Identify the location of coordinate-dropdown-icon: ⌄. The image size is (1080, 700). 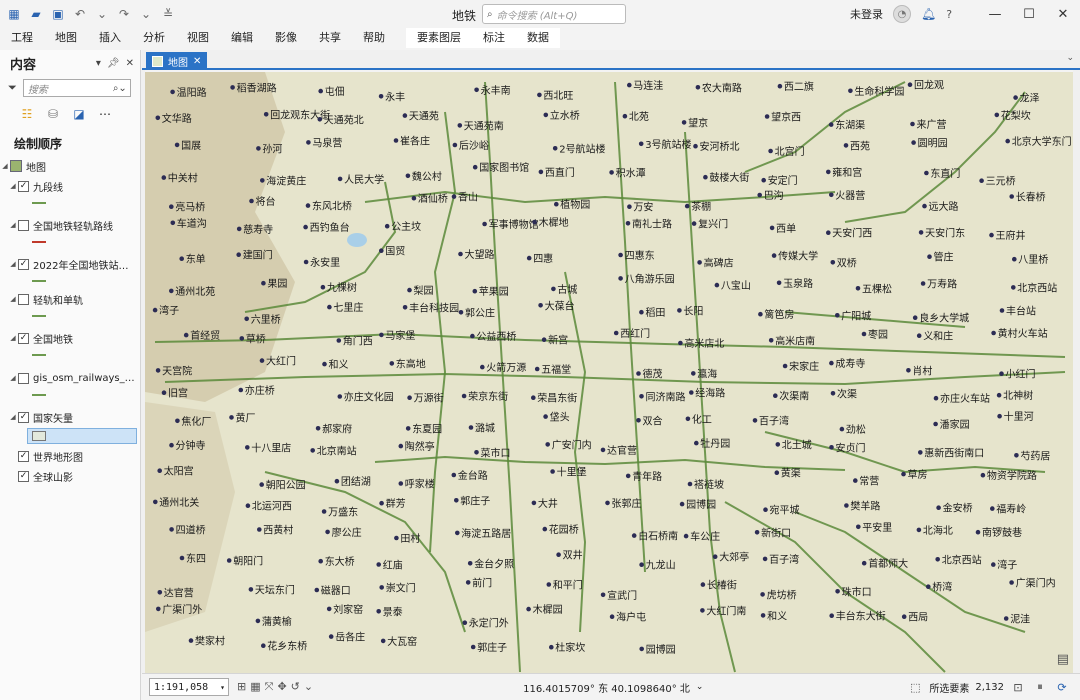
(700, 687).